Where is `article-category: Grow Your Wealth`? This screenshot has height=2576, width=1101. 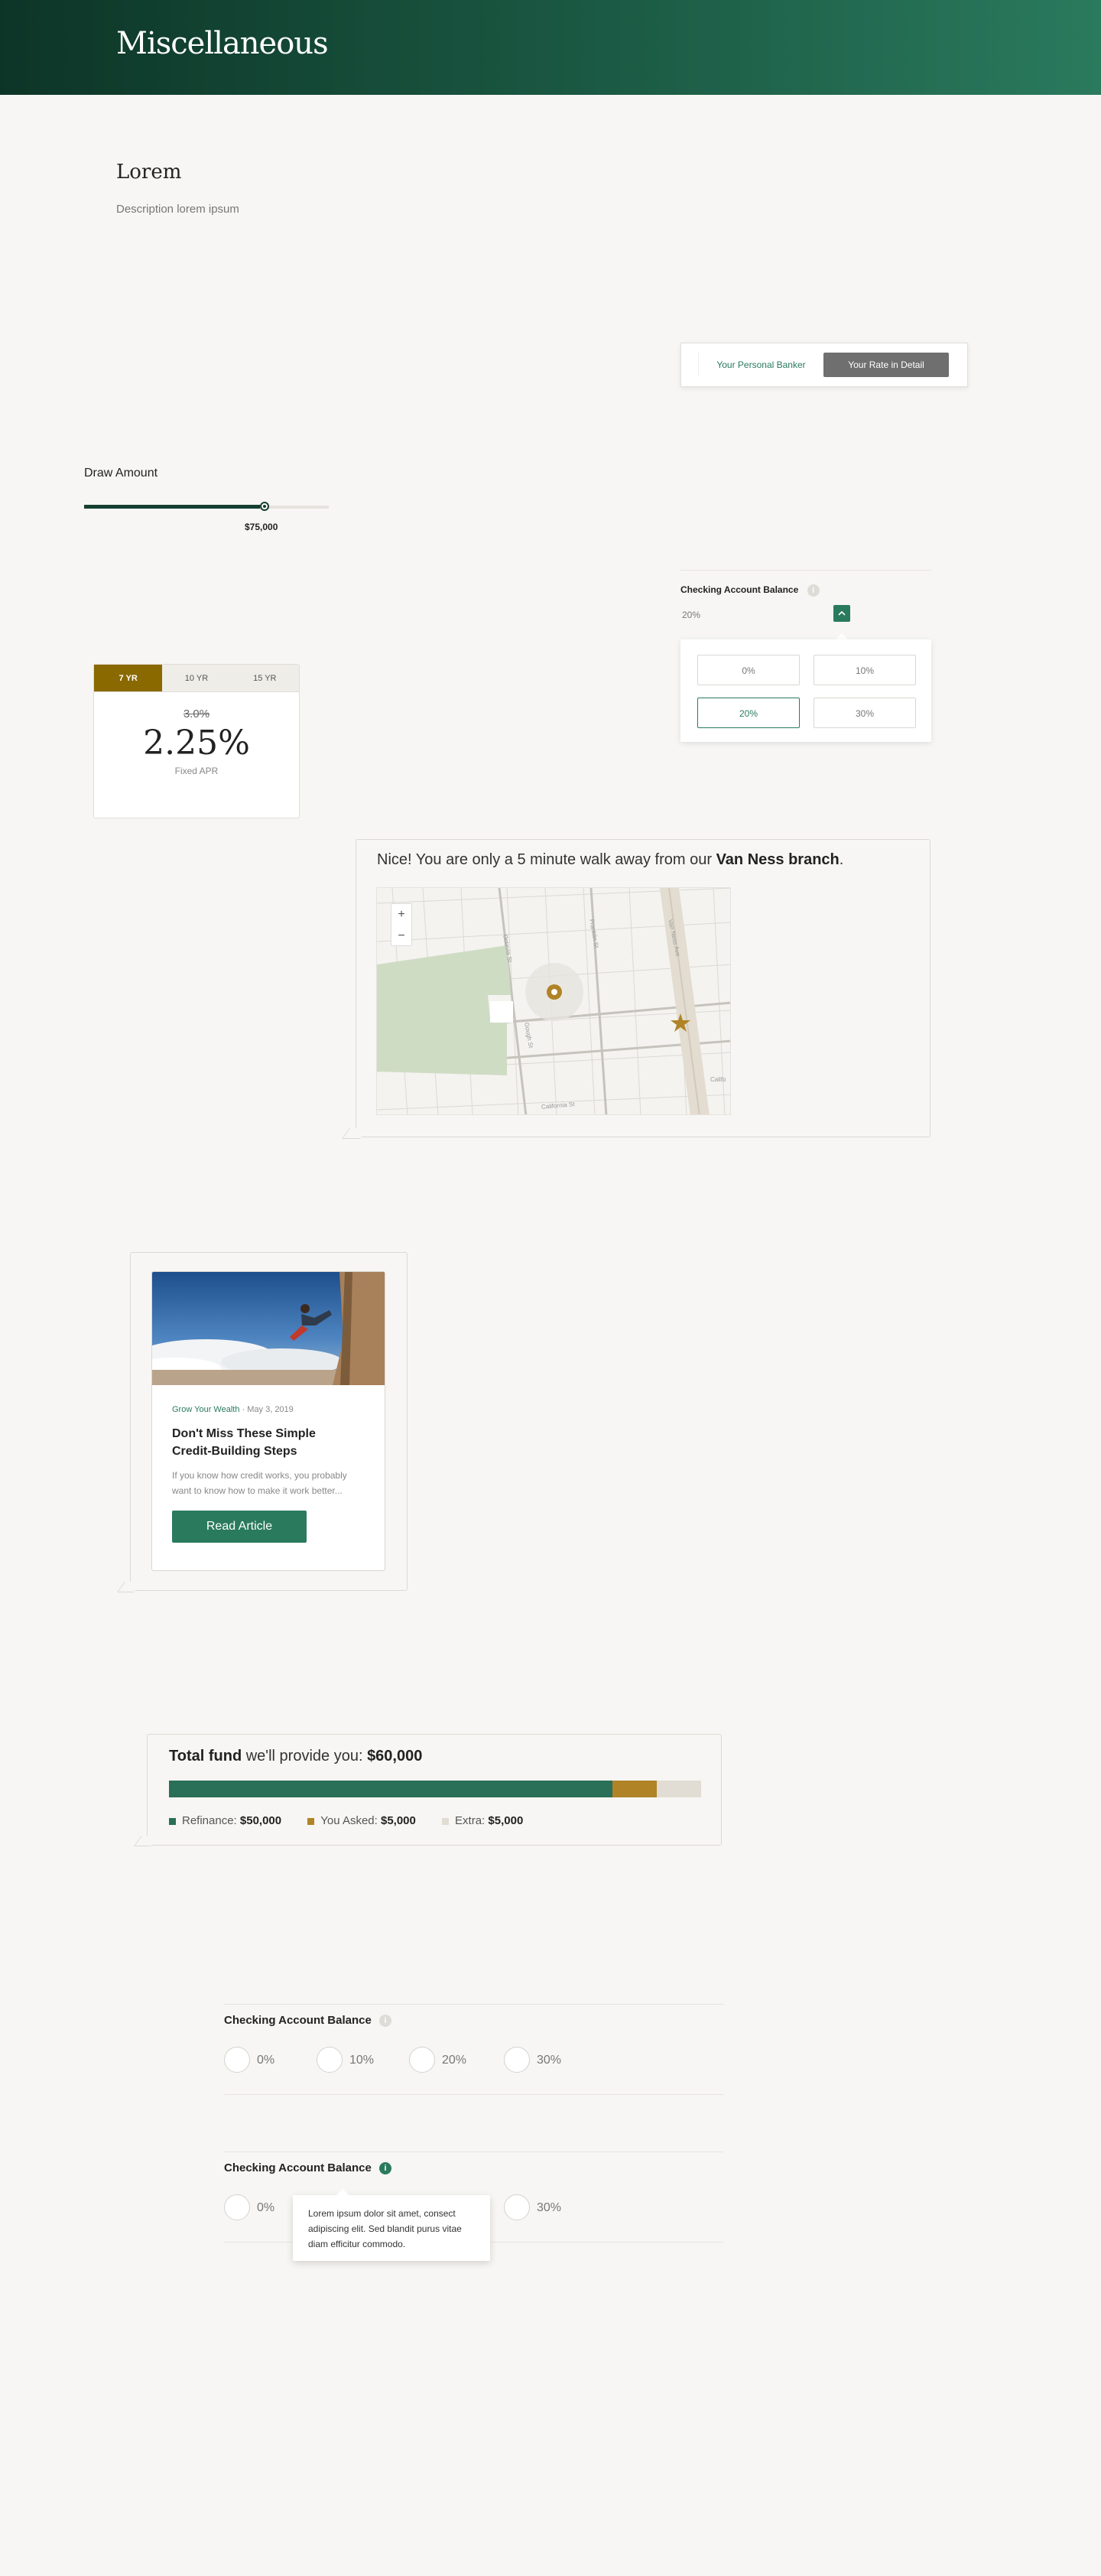
article-category: Grow Your Wealth is located at coordinates (205, 1409).